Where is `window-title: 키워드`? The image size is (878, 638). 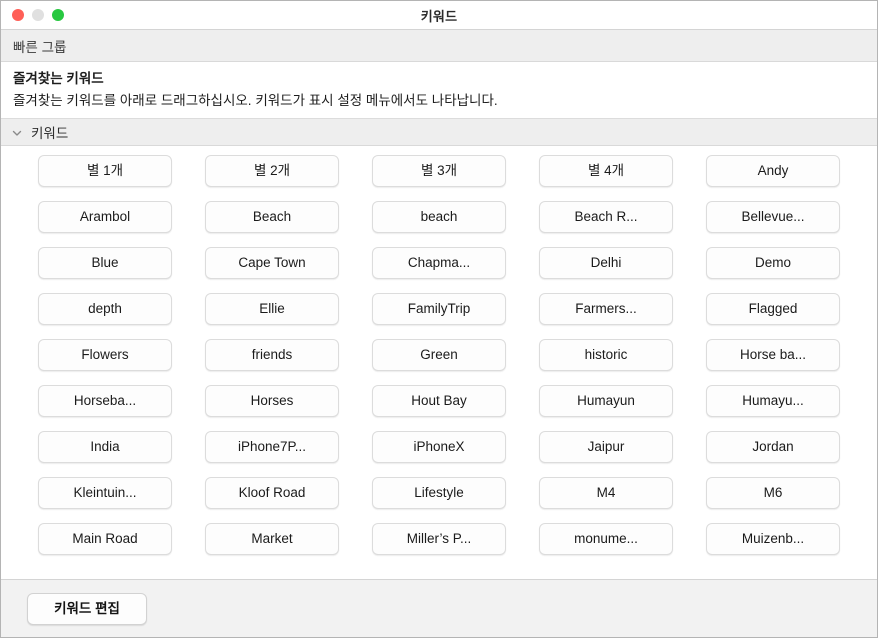
window-title: 키워드 is located at coordinates (439, 16).